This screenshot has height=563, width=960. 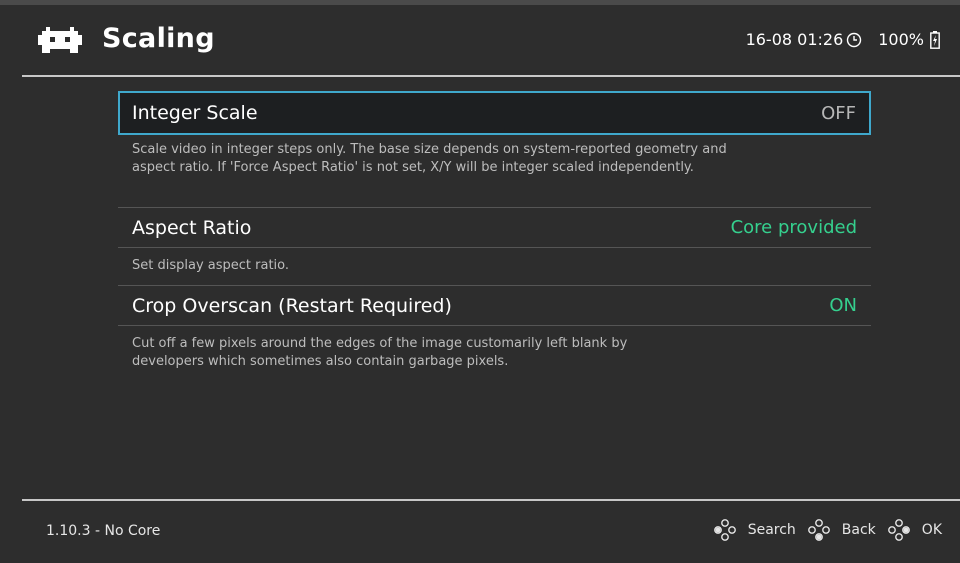 What do you see at coordinates (292, 305) in the screenshot?
I see `setting-label: Crop Overscan (Restart Required)` at bounding box center [292, 305].